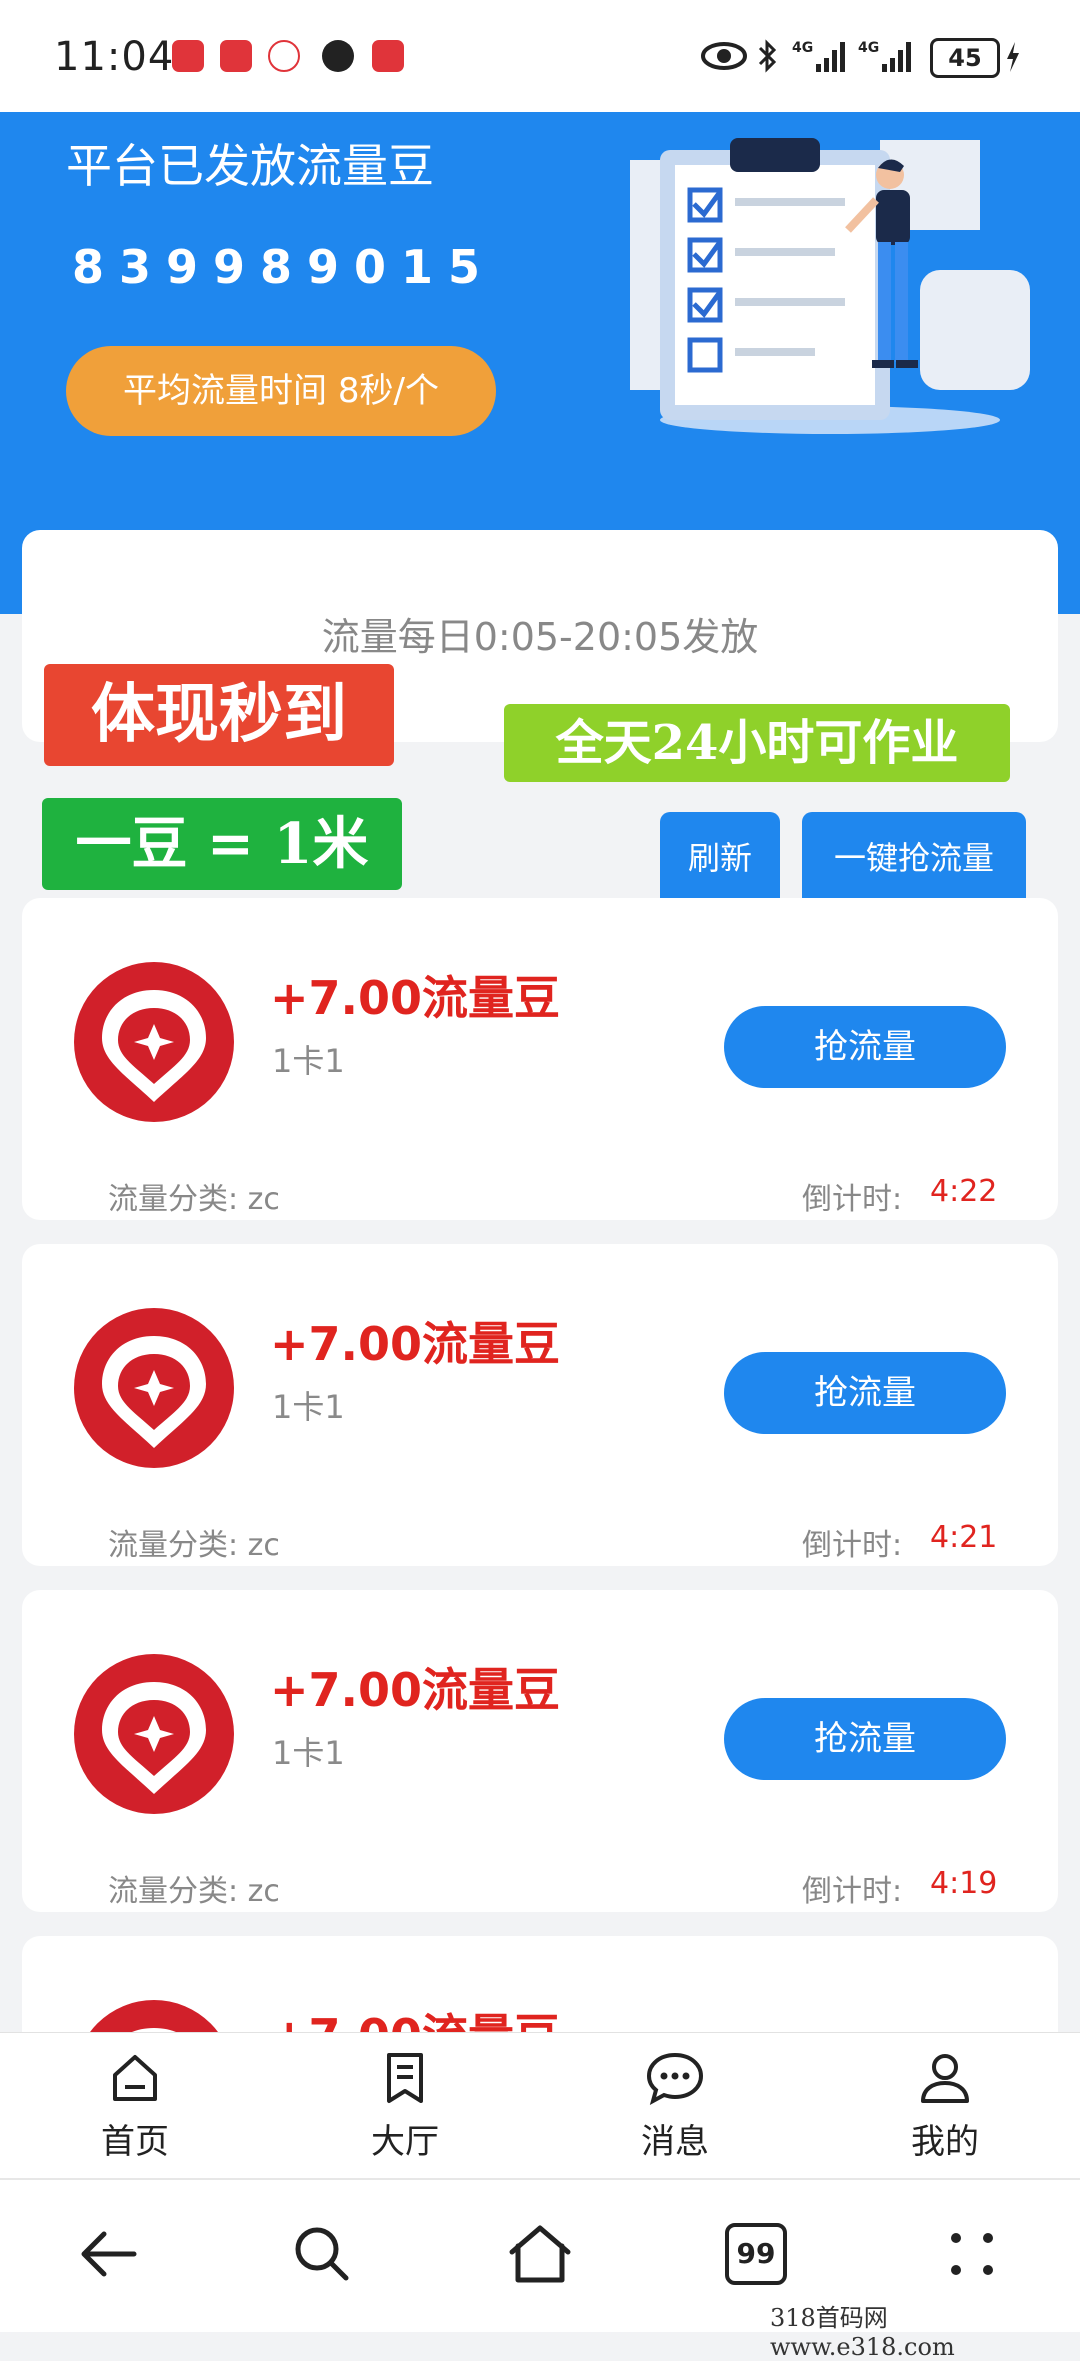 The height and width of the screenshot is (2361, 1080). Describe the element at coordinates (964, 1883) in the screenshot. I see `countdown-value: 4:19` at that location.